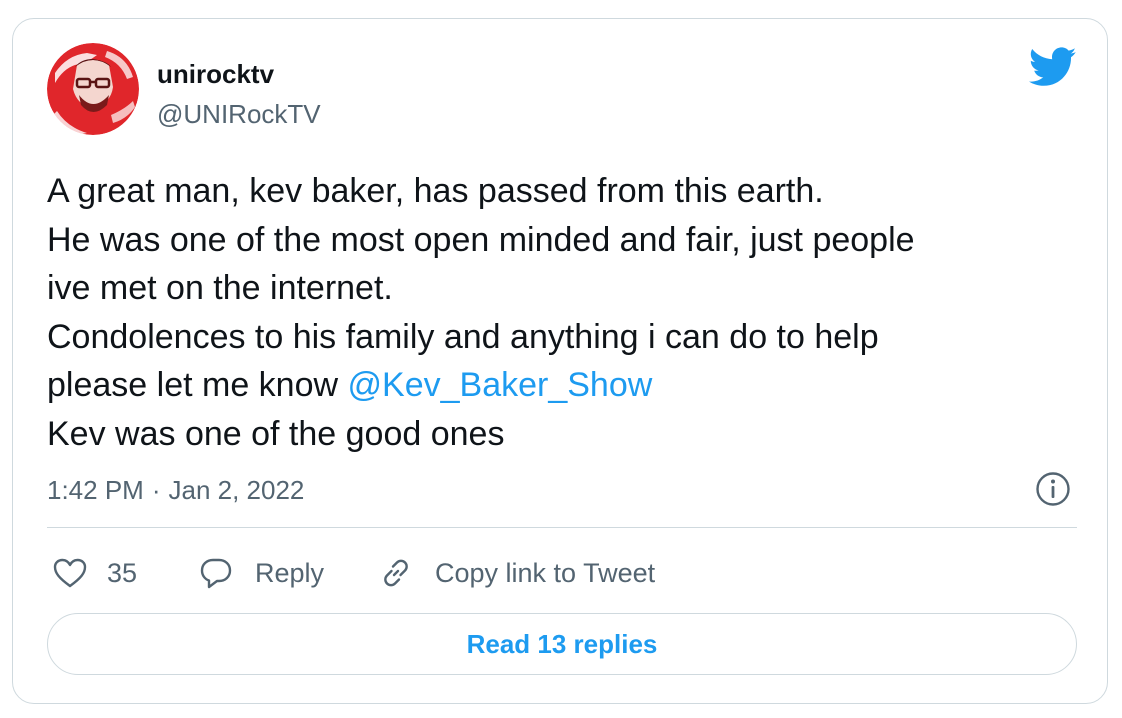 The image size is (1122, 718). Describe the element at coordinates (93, 89) in the screenshot. I see `avatar` at that location.